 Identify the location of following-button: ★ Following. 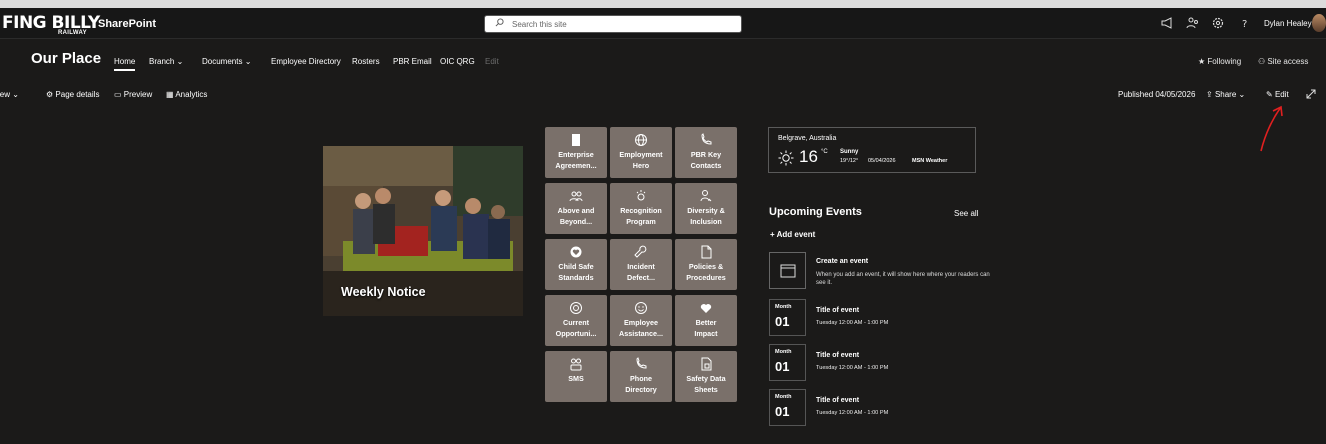
(1219, 61).